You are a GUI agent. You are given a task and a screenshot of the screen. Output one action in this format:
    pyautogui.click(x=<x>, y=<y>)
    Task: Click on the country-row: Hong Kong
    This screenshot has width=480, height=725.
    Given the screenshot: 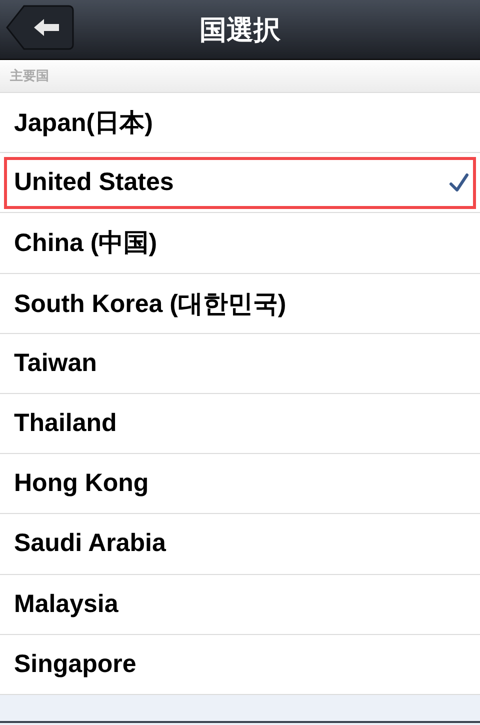 What is the action you would take?
    pyautogui.click(x=240, y=484)
    